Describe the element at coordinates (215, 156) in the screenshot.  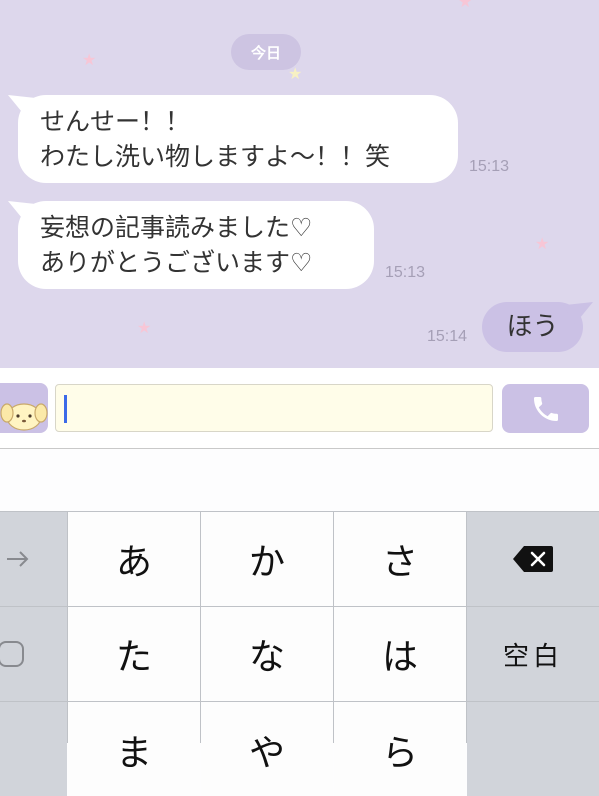
I see `message-text: わたし洗い物しますよ〜！！笑` at that location.